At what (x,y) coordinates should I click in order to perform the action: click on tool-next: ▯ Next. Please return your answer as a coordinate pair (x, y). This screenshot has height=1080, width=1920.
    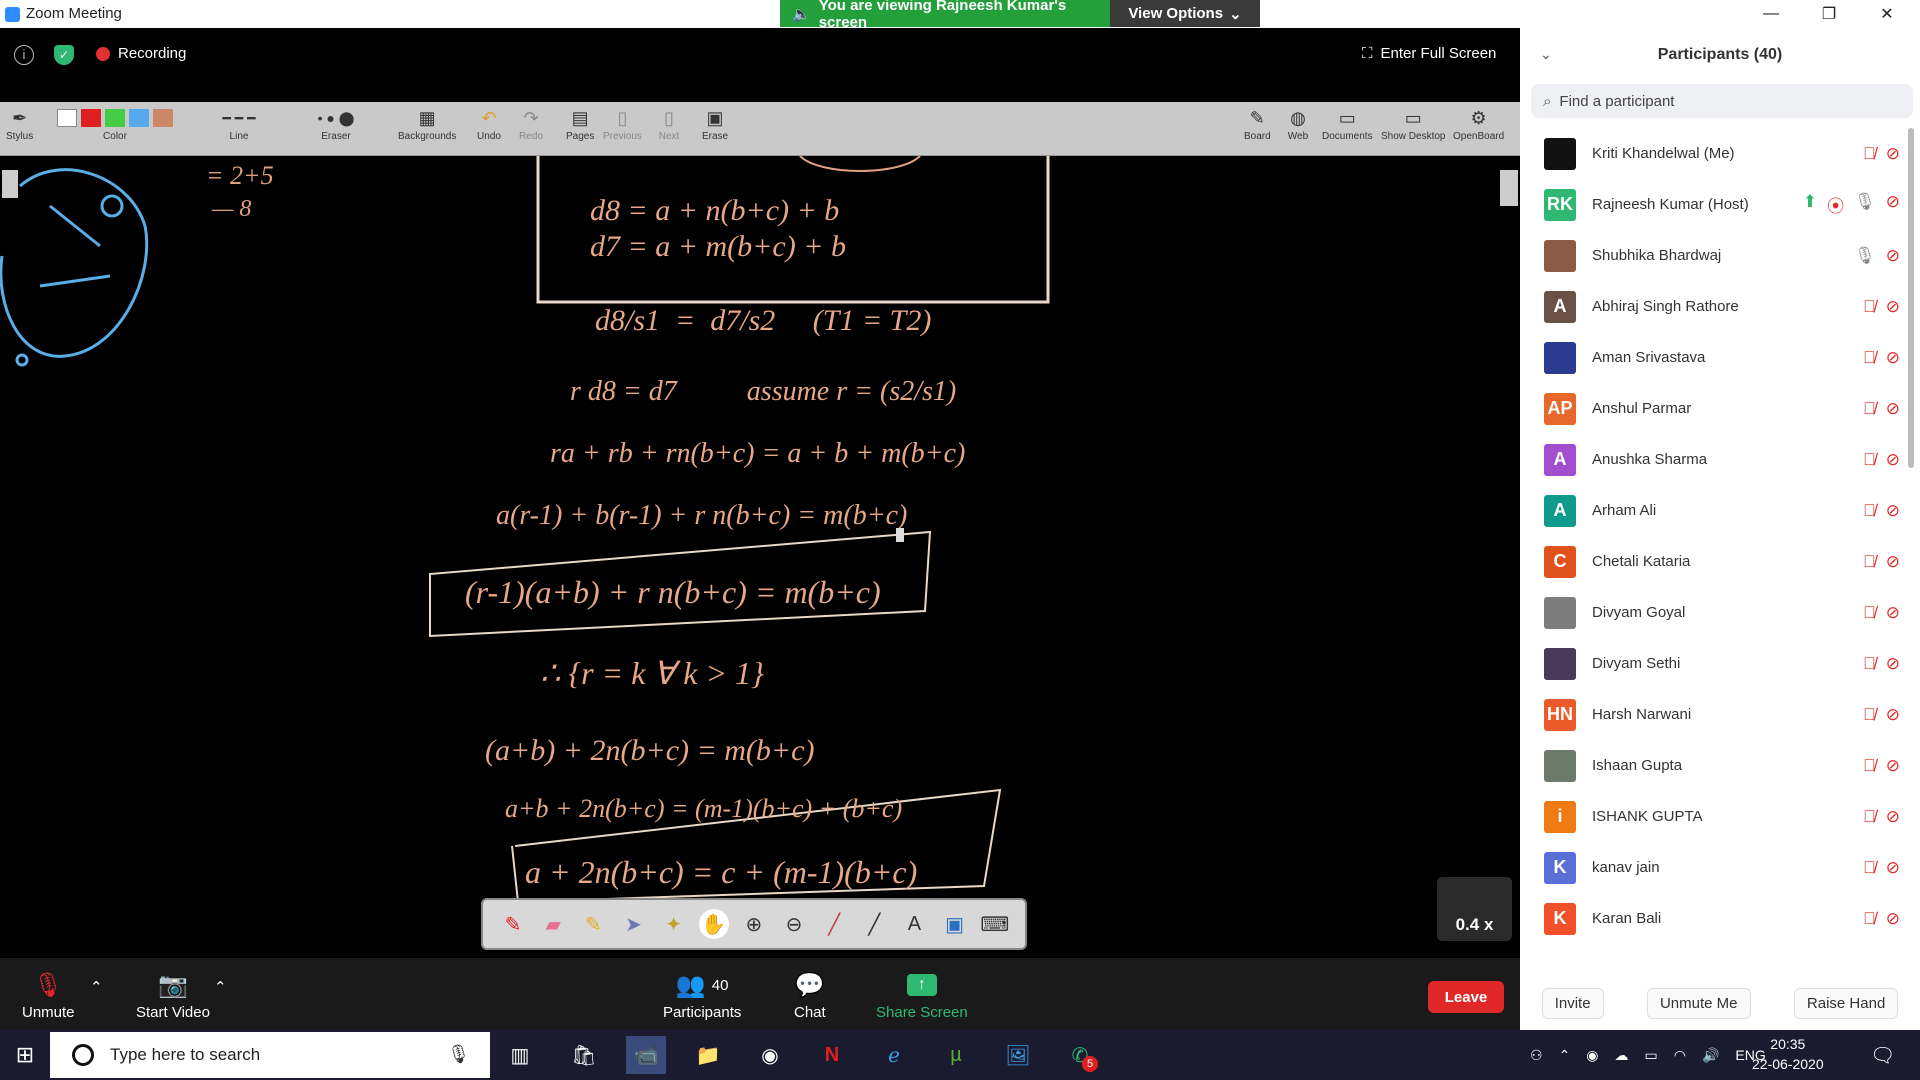
    Looking at the image, I should click on (669, 124).